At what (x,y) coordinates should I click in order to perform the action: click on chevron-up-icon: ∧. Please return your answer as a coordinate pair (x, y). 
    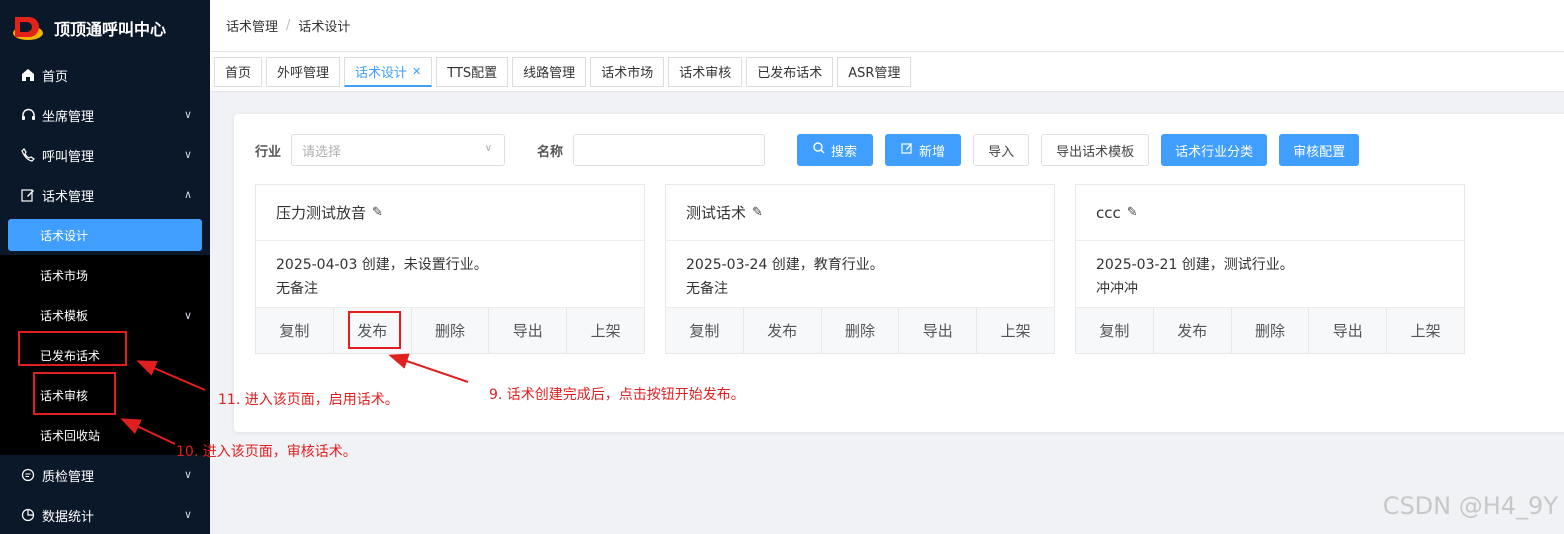
    Looking at the image, I should click on (187, 194).